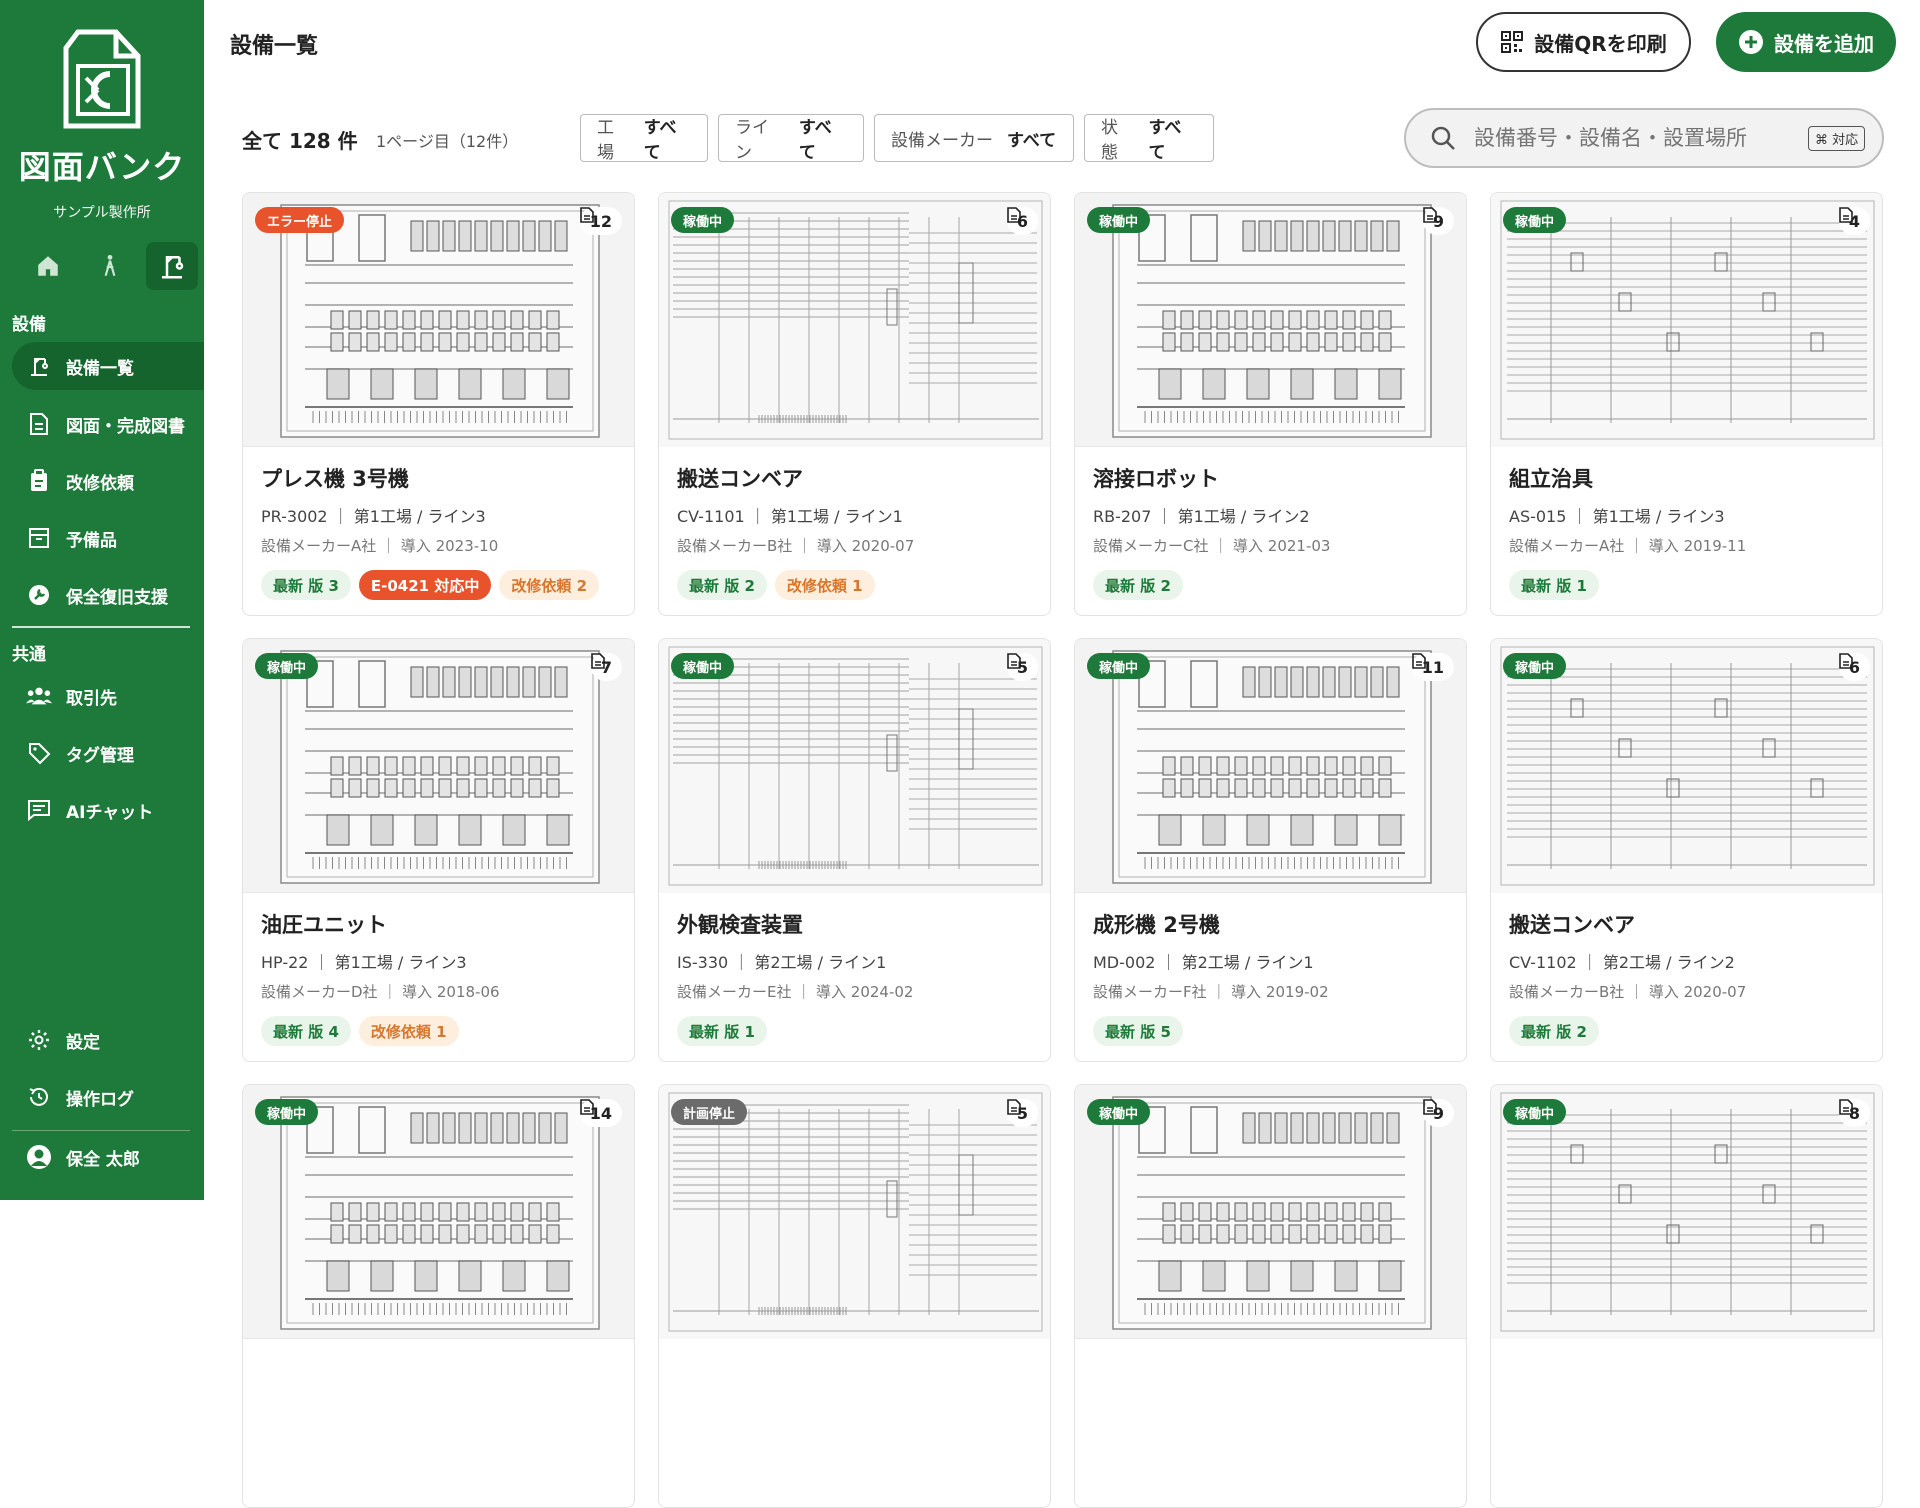  Describe the element at coordinates (1203, 962) in the screenshot. I see `equipment-code-location: MD-002 ｜ 第2工場 / ライン1` at that location.